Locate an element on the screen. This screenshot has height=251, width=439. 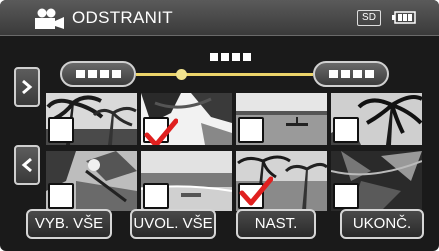
page-title: ODSTRANIT is located at coordinates (122, 17).